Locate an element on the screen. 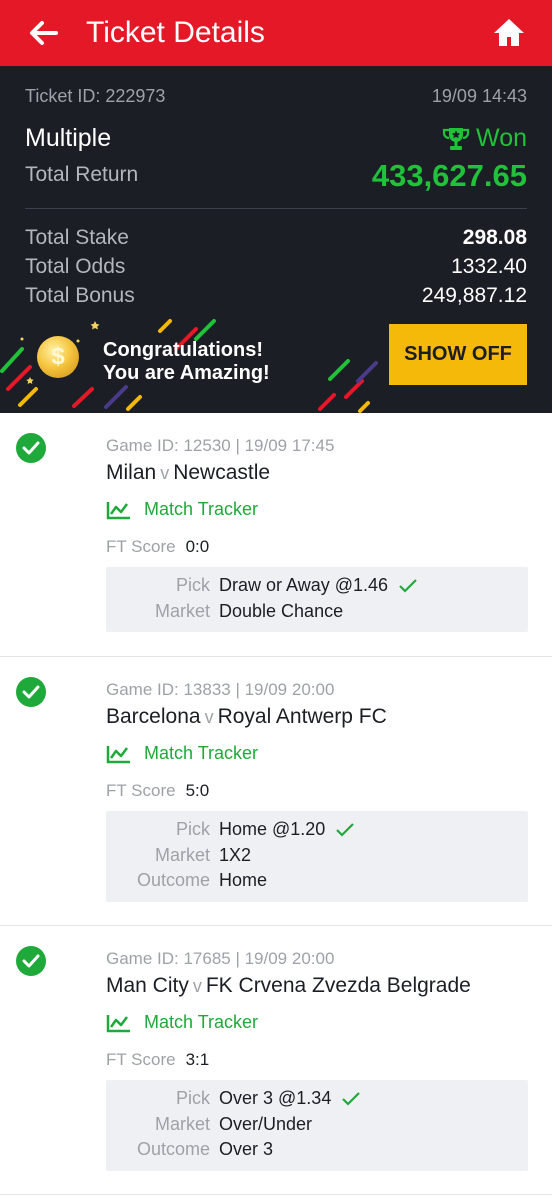 The height and width of the screenshot is (1200, 552). home-team: Milan is located at coordinates (131, 472).